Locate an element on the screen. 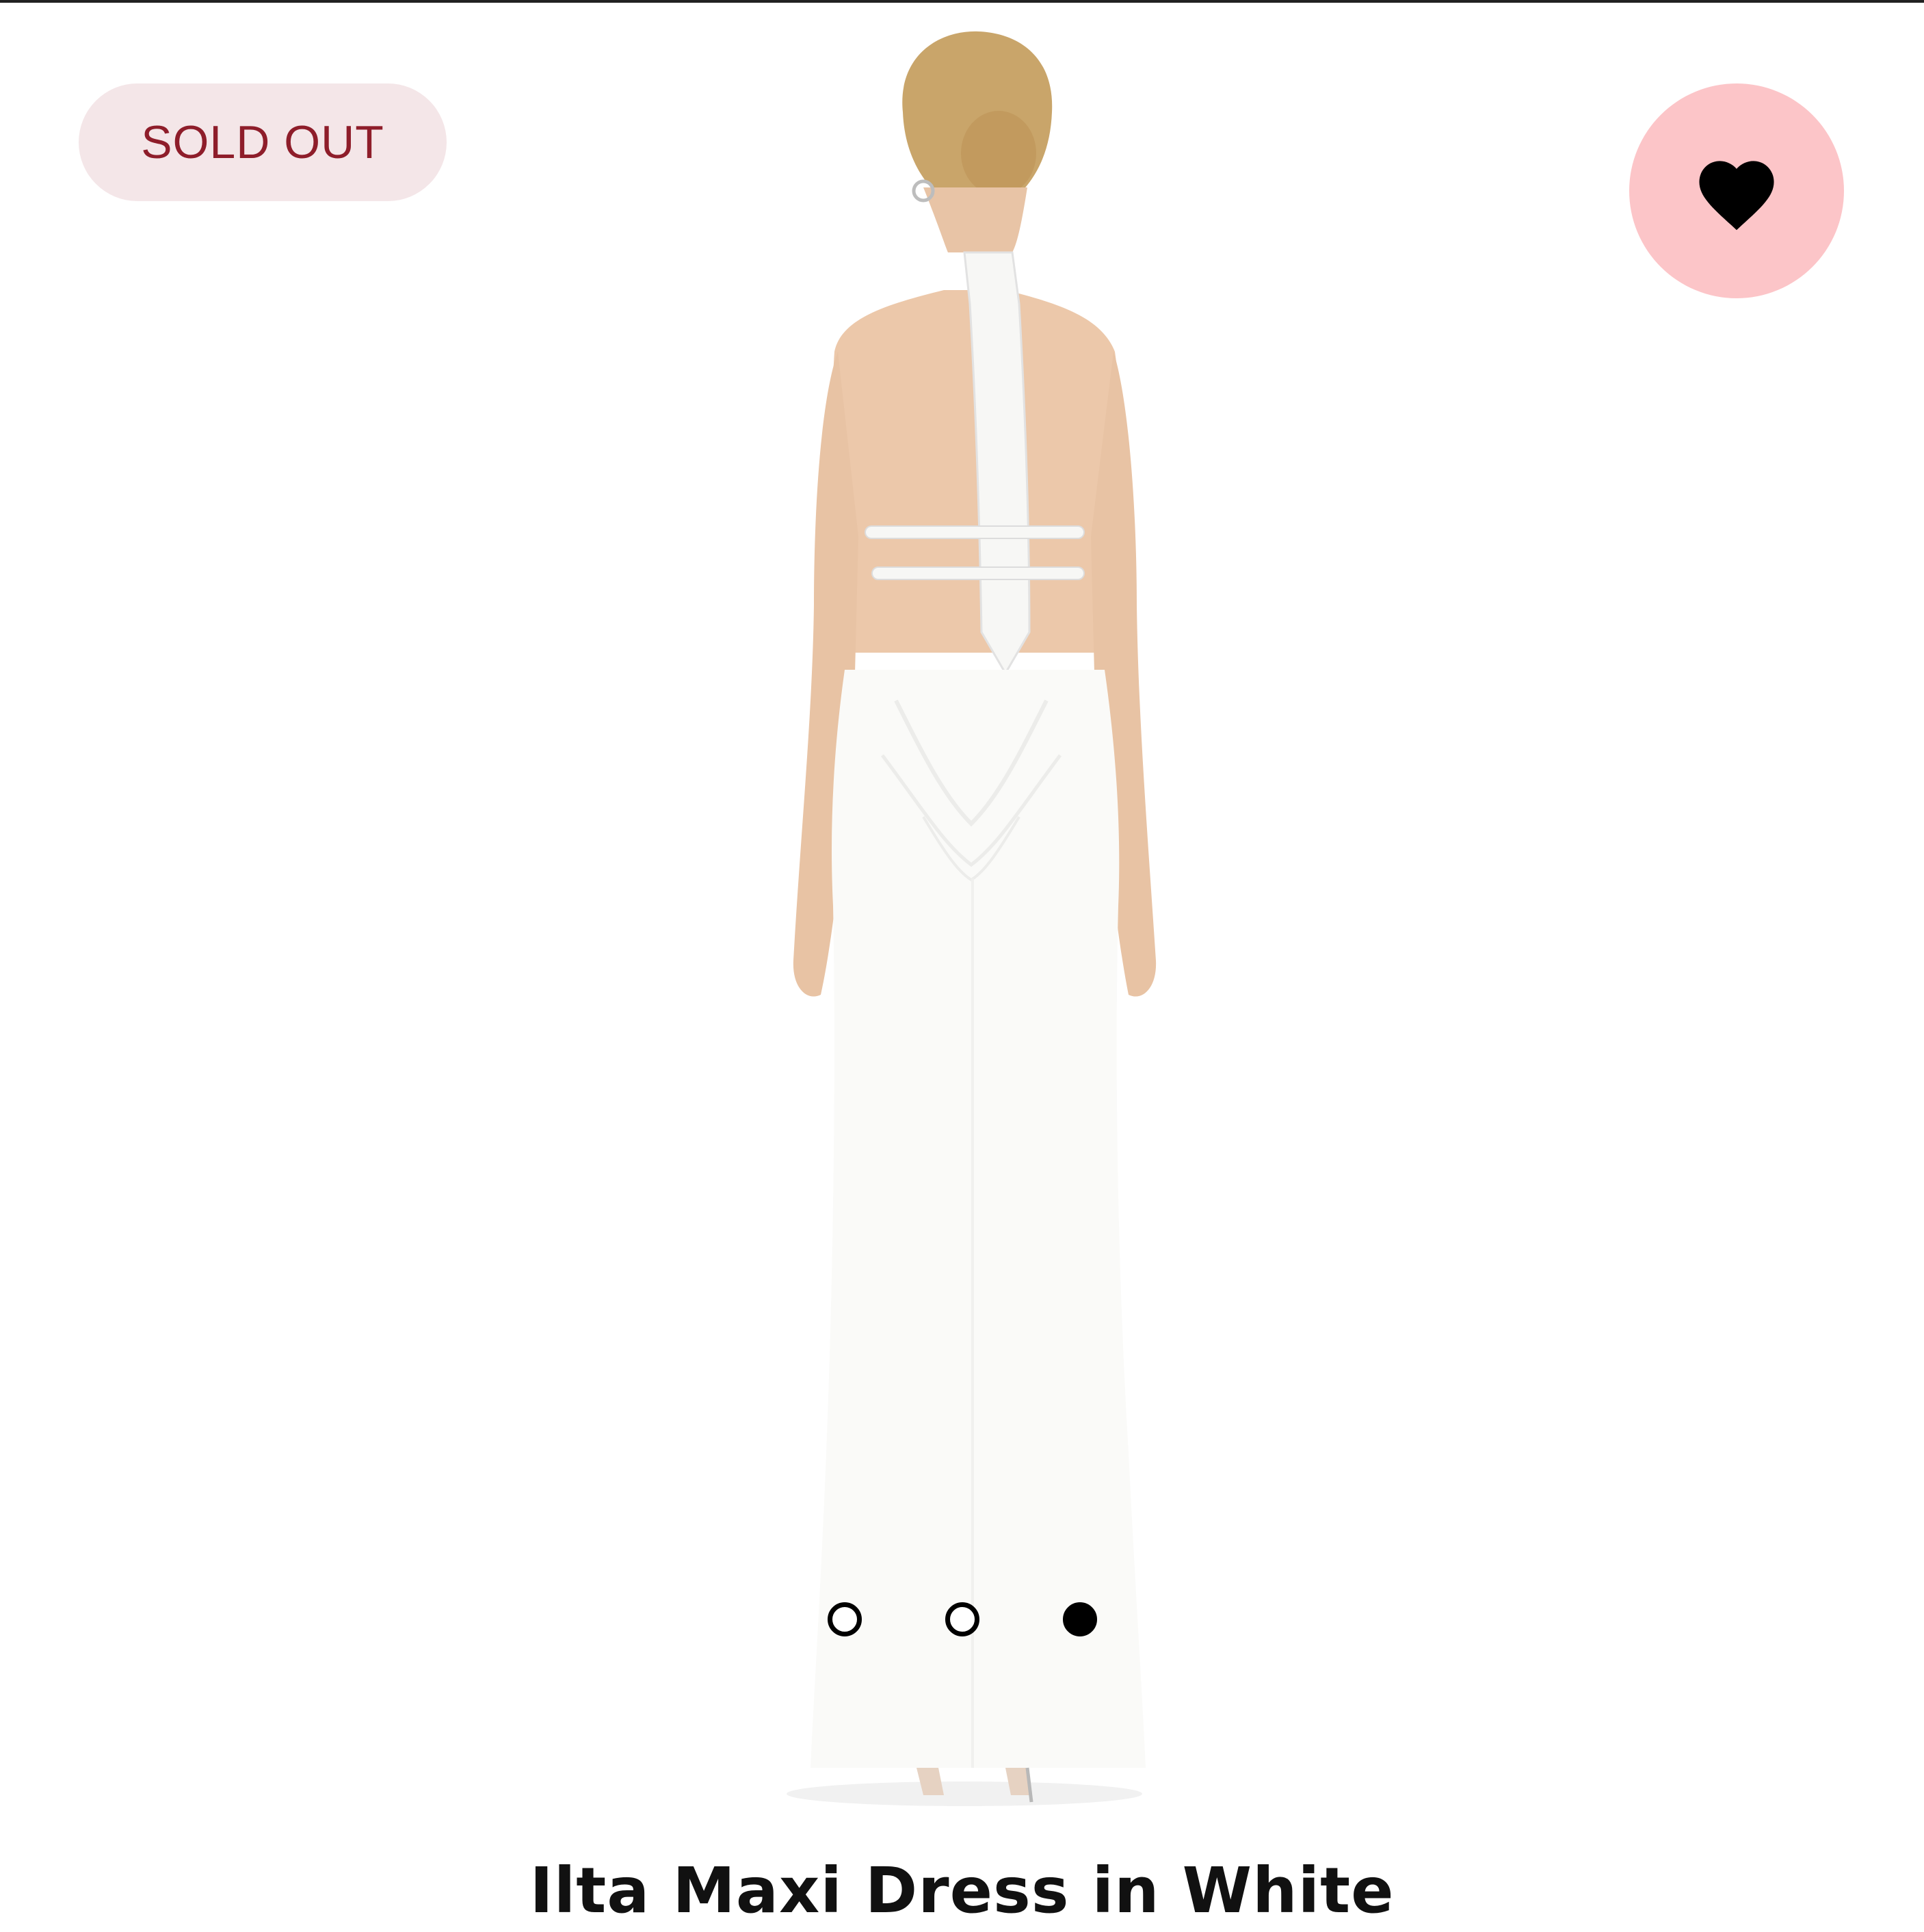 The width and height of the screenshot is (1924, 1932). favorite-button is located at coordinates (1736, 191).